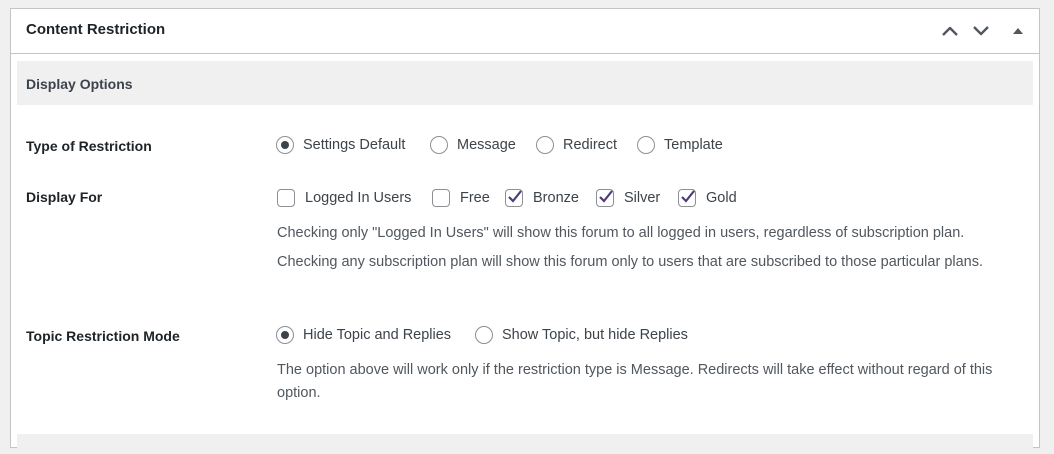 The image size is (1054, 454). I want to click on option-label: Message, so click(486, 145).